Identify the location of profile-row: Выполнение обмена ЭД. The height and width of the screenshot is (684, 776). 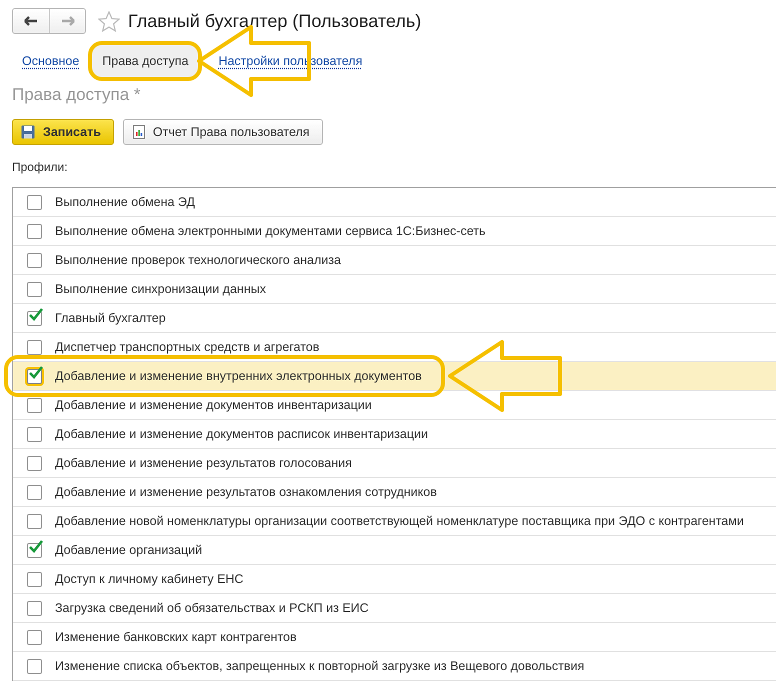
(394, 202).